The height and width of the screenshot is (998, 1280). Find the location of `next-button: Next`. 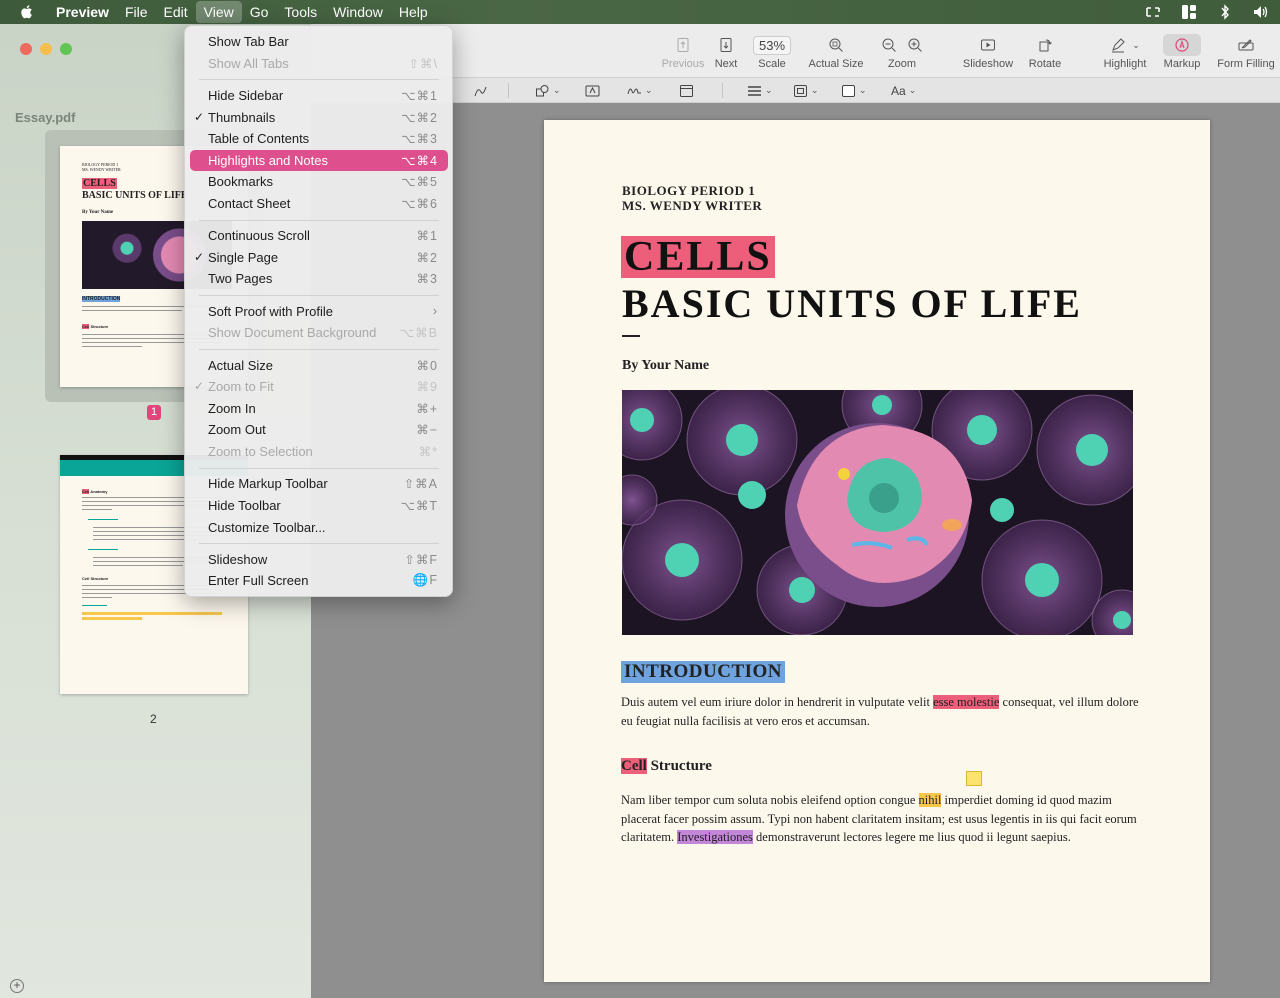

next-button: Next is located at coordinates (726, 53).